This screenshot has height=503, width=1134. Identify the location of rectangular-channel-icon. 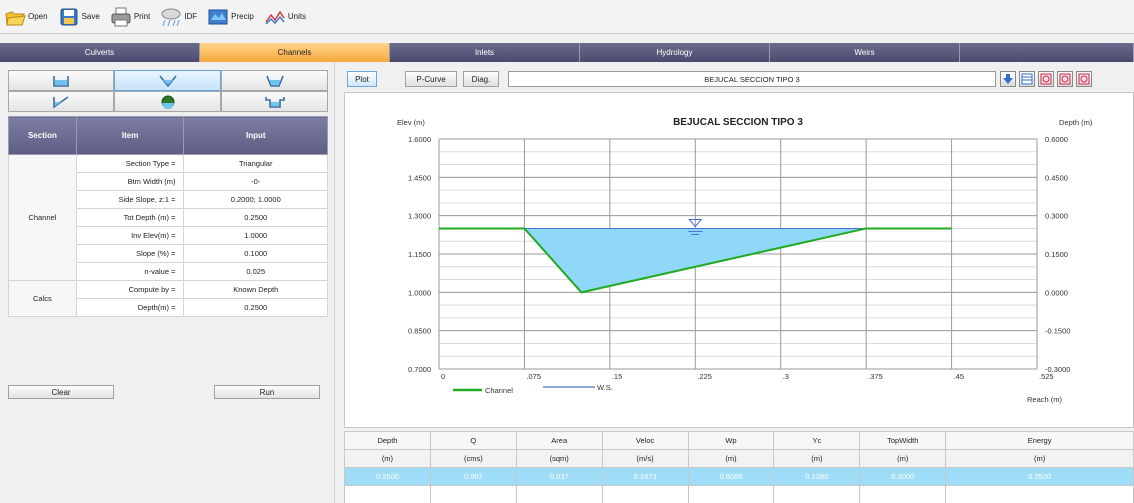
(61, 81).